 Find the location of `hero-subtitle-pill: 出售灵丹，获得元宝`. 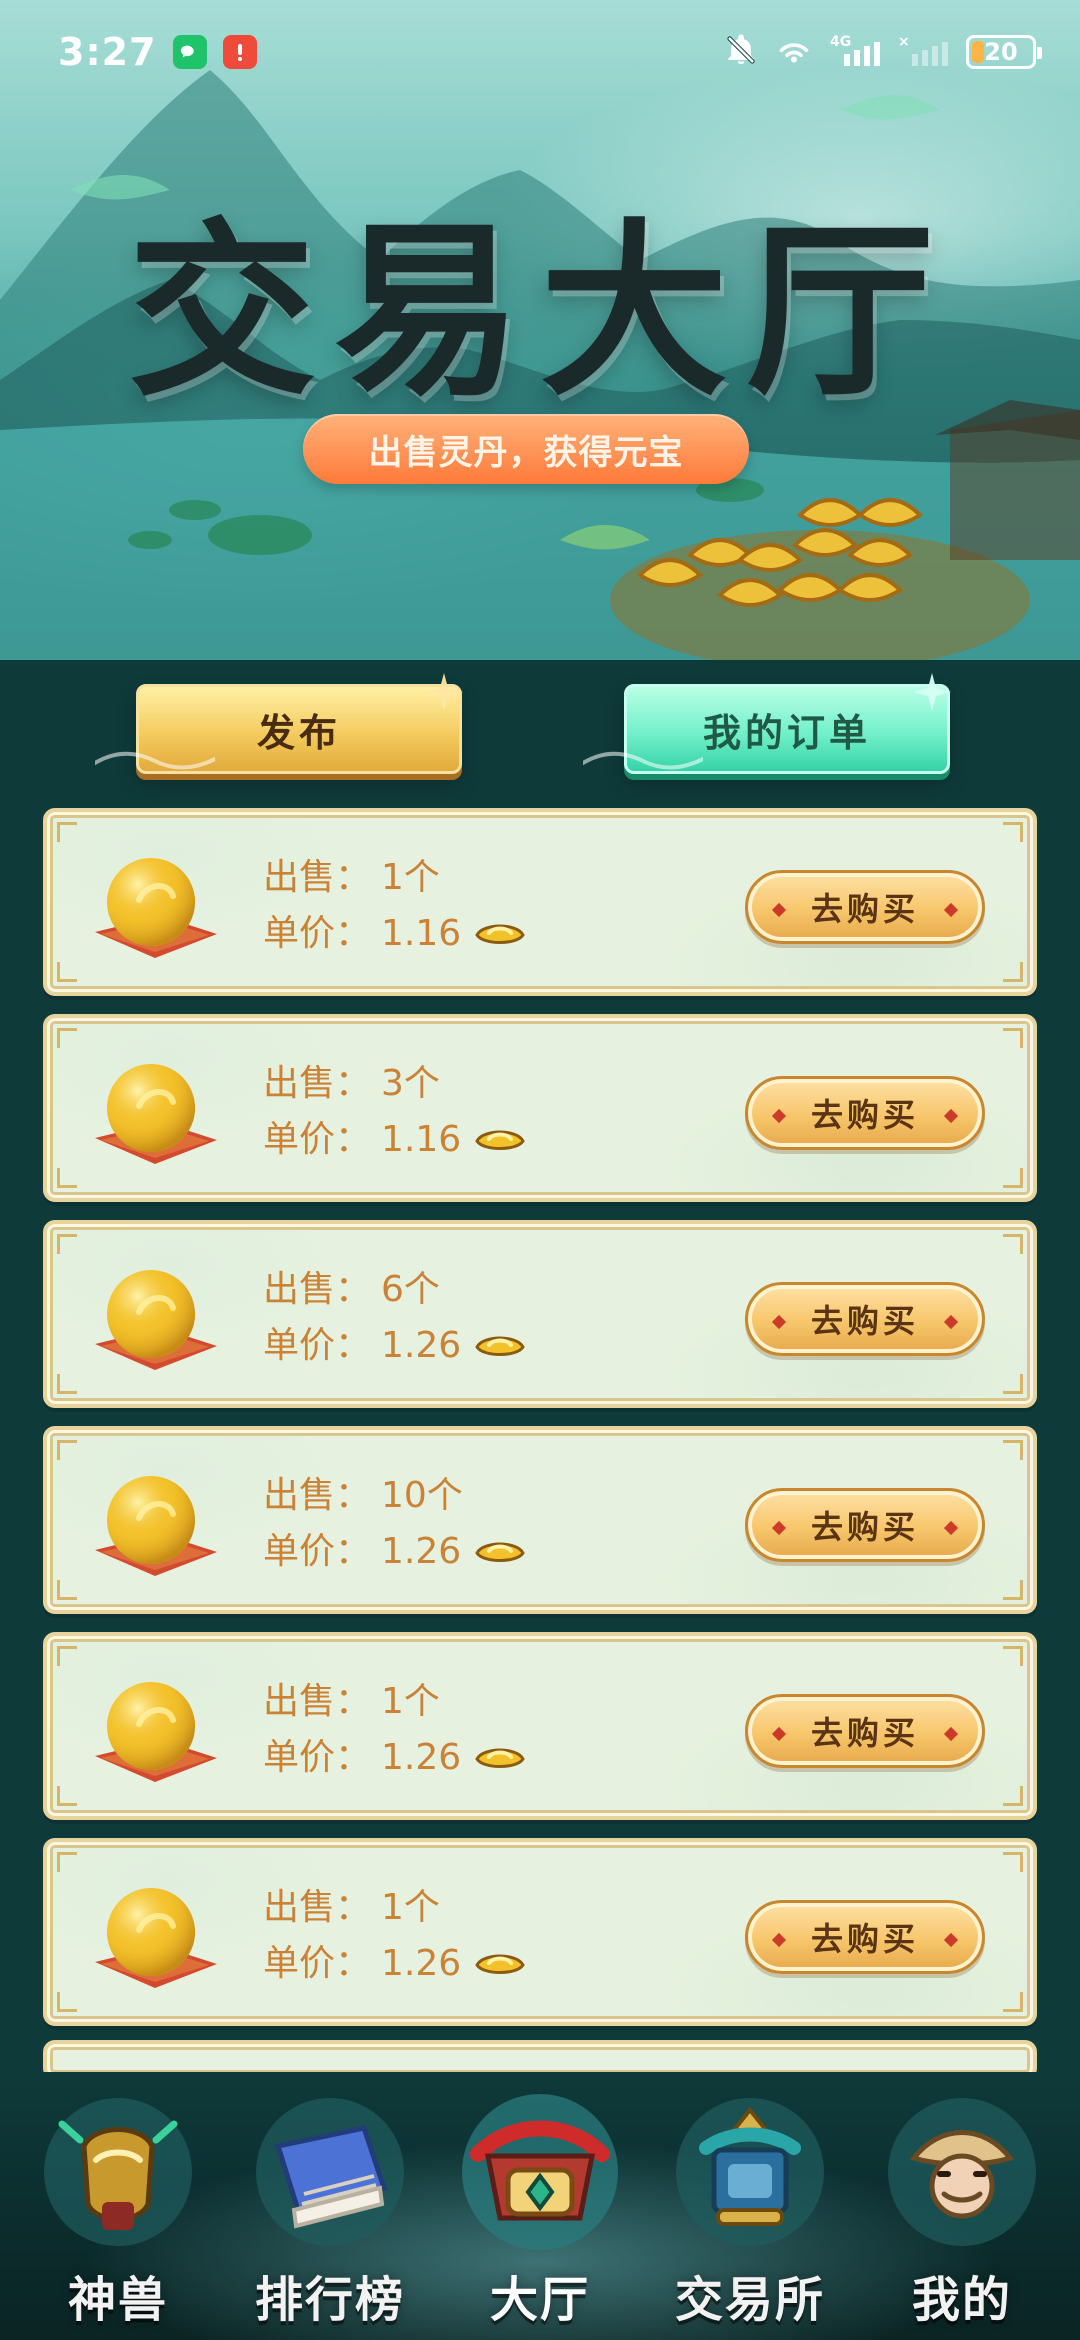

hero-subtitle-pill: 出售灵丹，获得元宝 is located at coordinates (526, 449).